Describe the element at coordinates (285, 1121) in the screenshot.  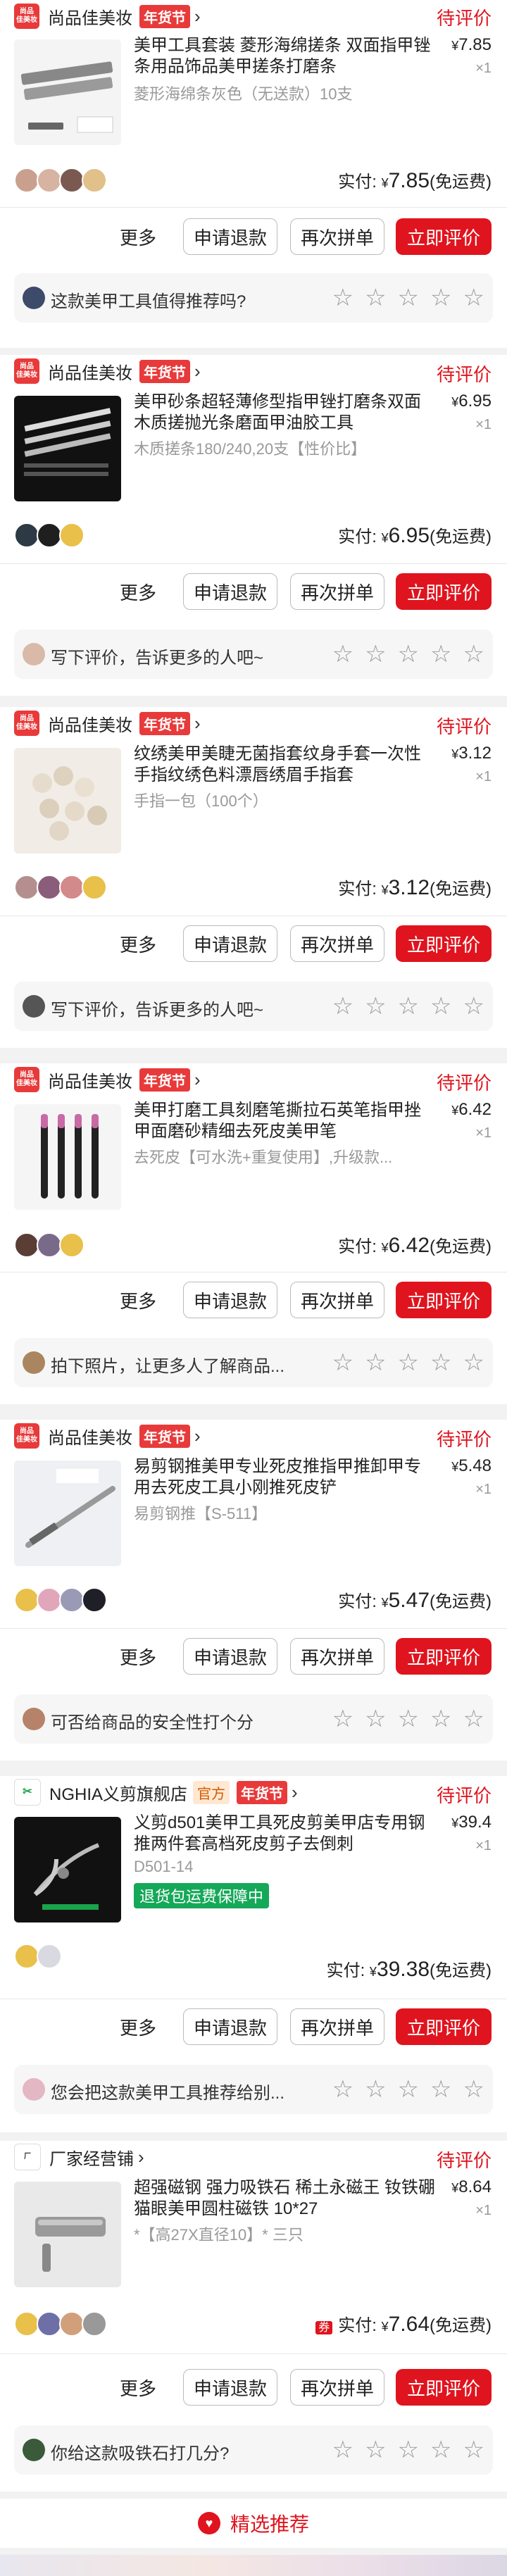
I see `product-title: 美甲打磨工具刻磨笔撕拉石英笔指甲挫甲面磨砂精细去死皮美甲笔` at that location.